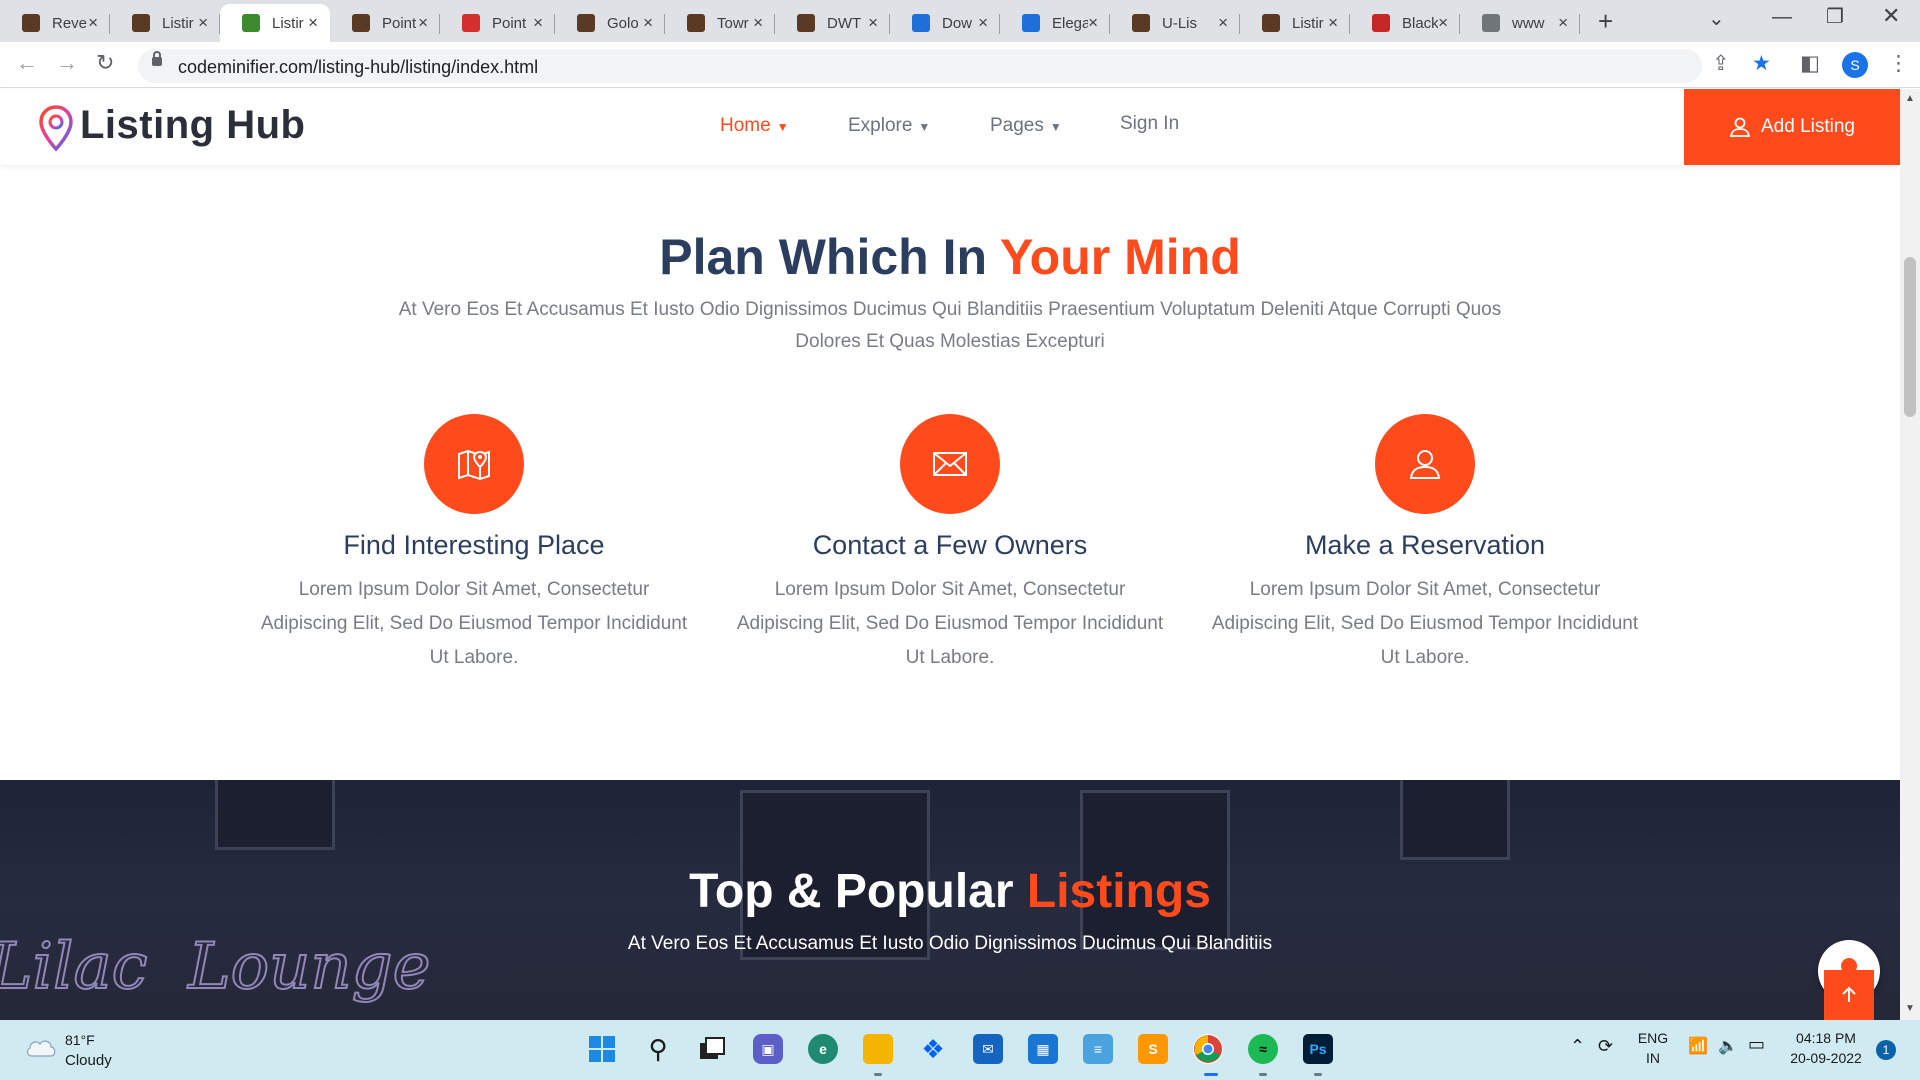 This screenshot has width=1920, height=1080. Describe the element at coordinates (945, 23) in the screenshot. I see `browser-tab: Dow ×` at that location.